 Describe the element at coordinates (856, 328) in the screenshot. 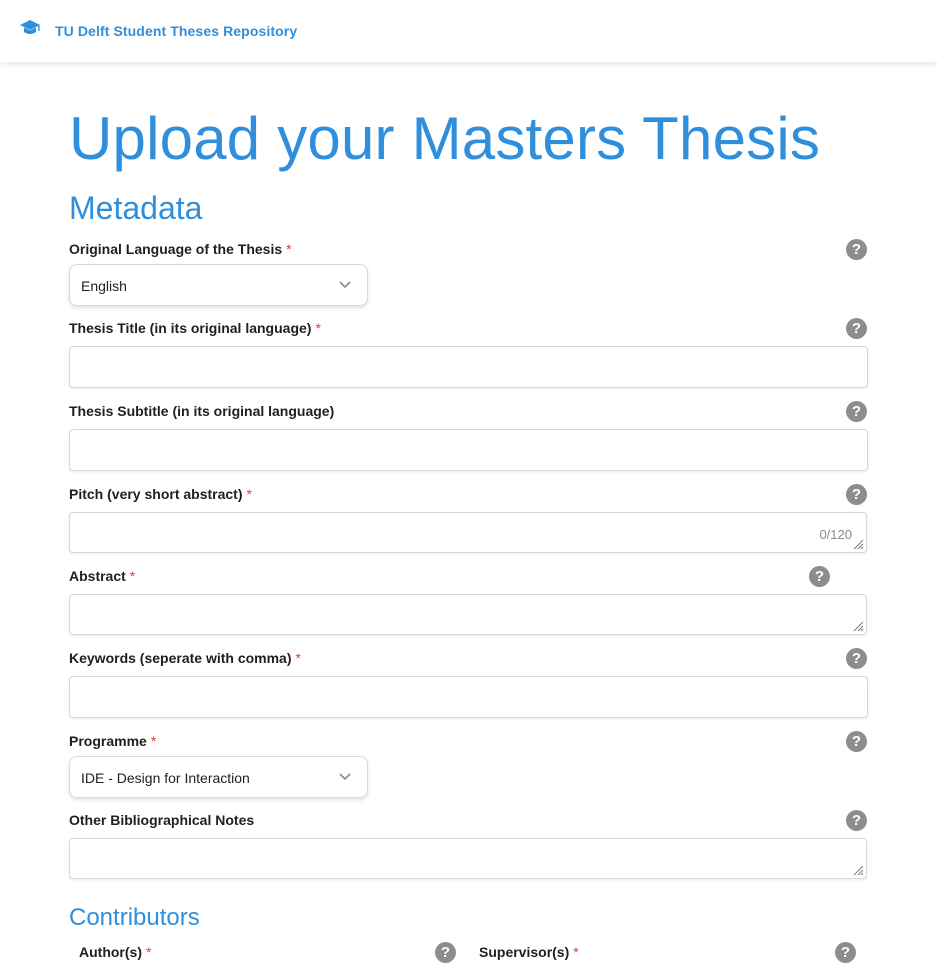

I see `title-help-icon: ?` at that location.